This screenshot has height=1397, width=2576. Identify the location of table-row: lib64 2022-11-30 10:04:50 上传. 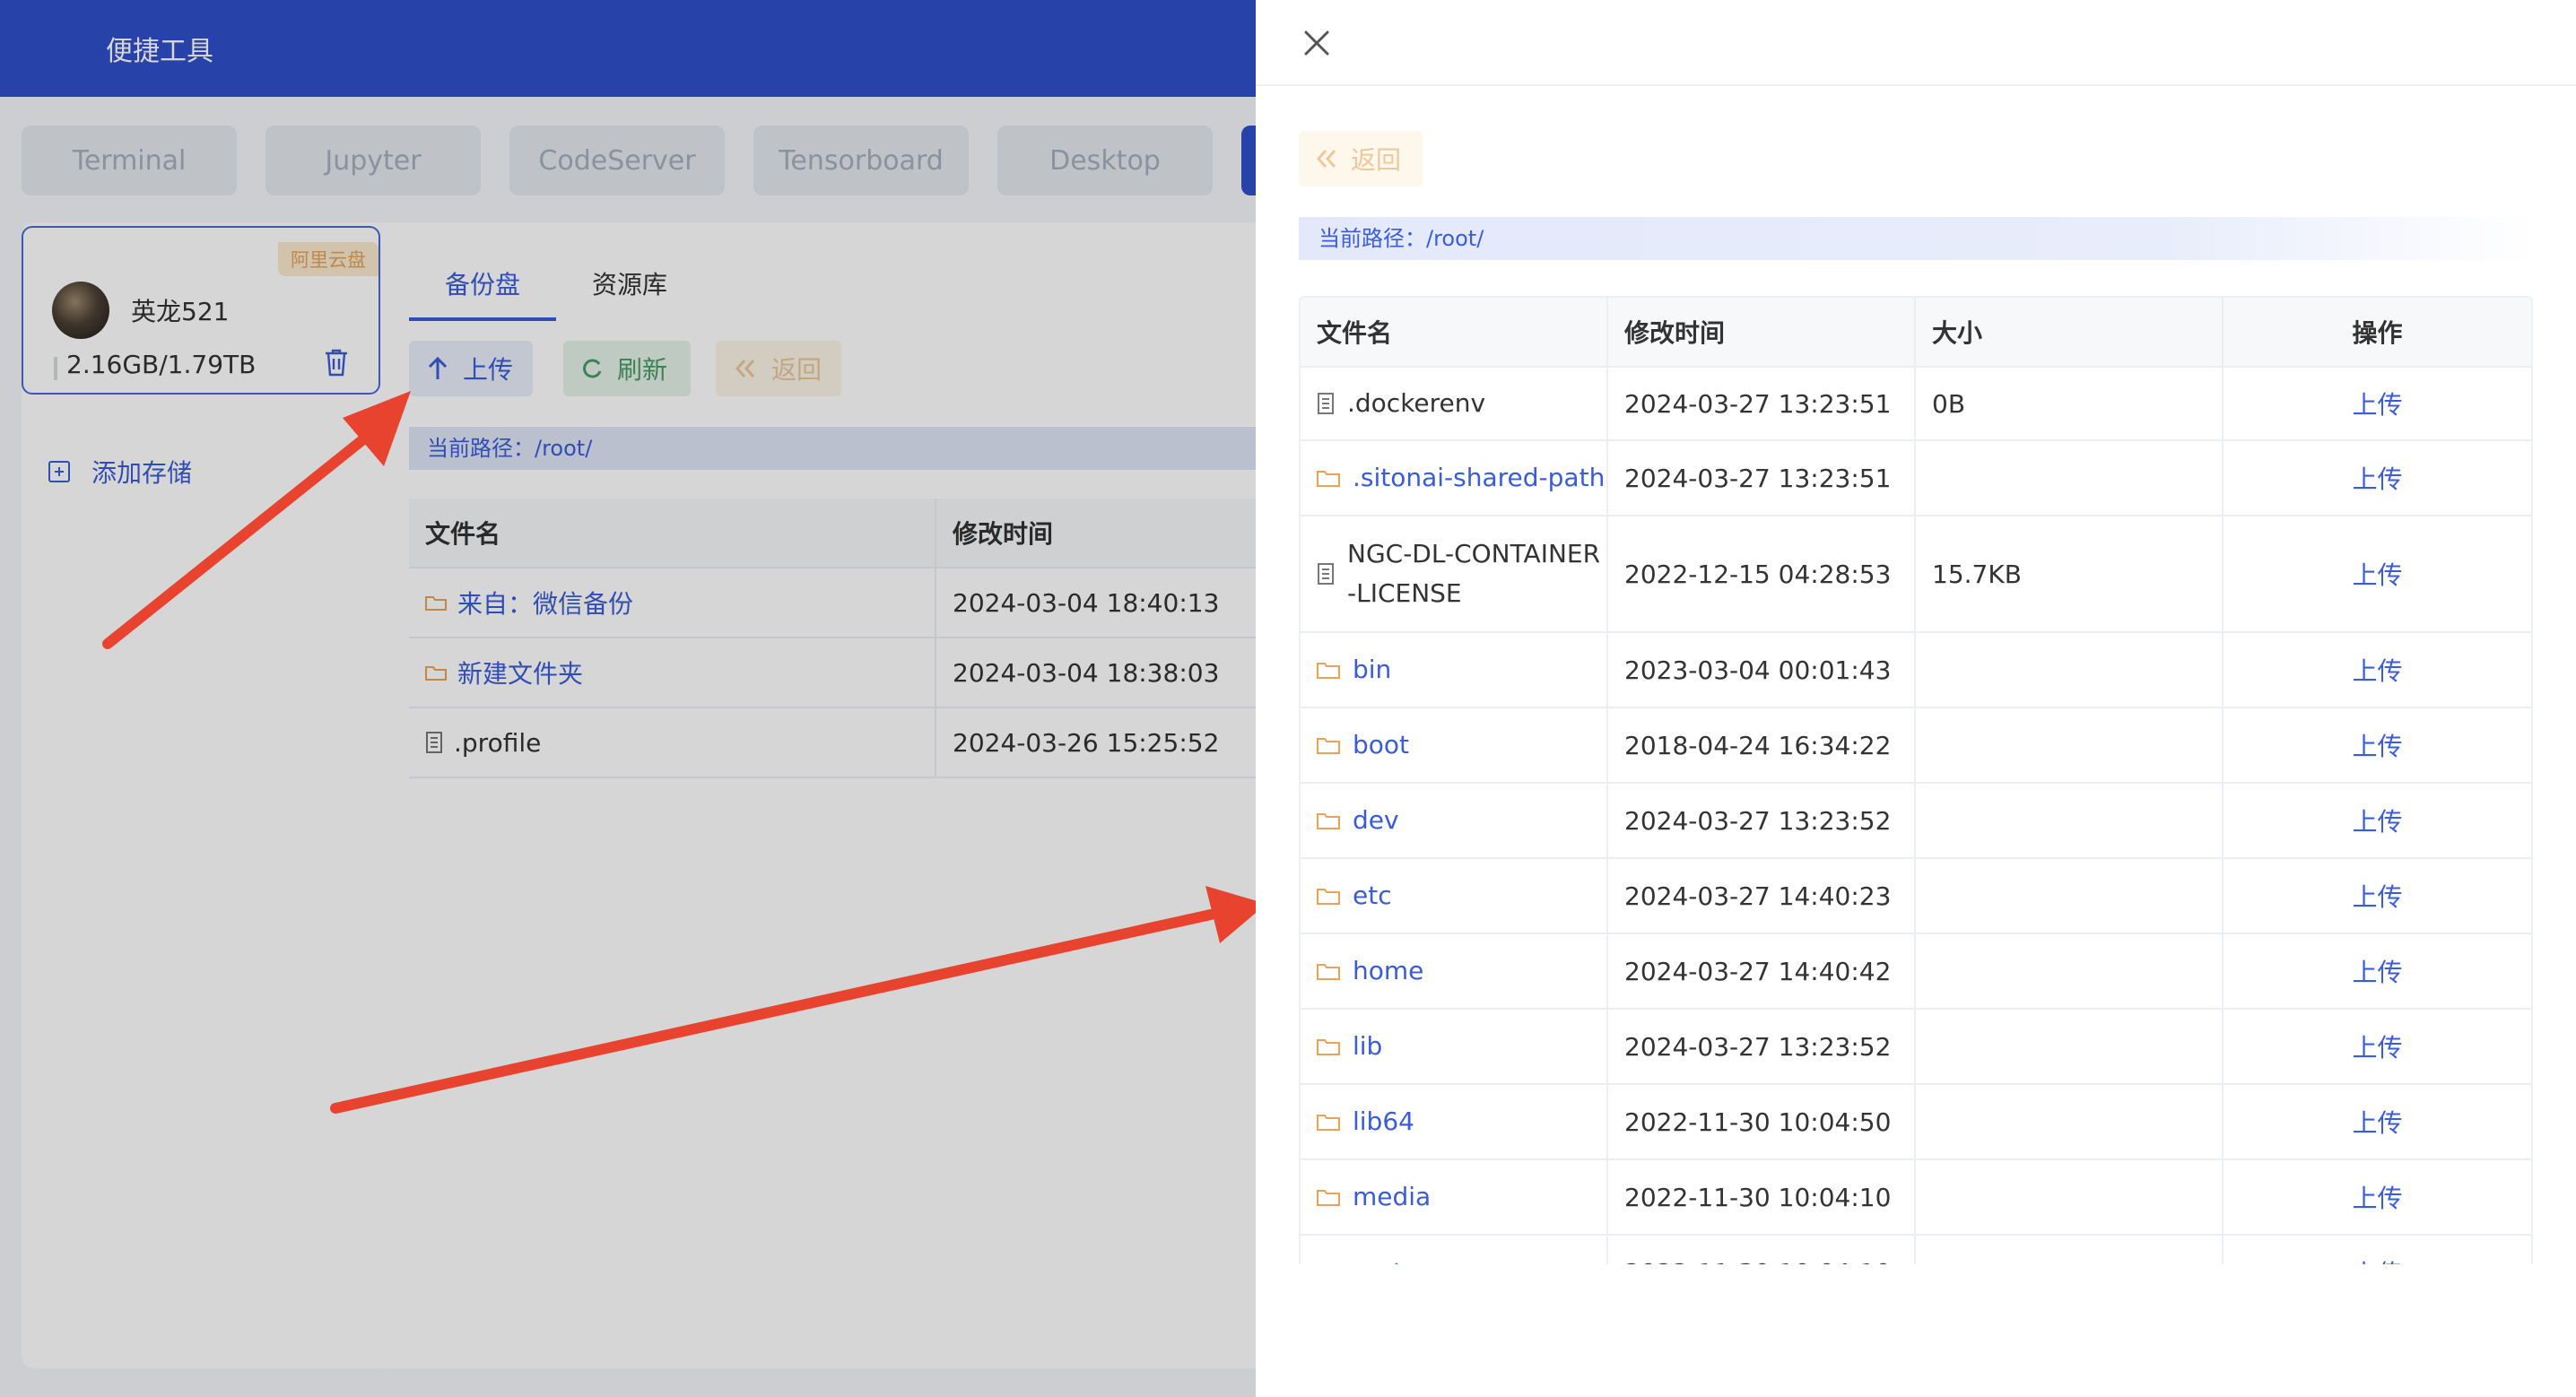
(1916, 1122).